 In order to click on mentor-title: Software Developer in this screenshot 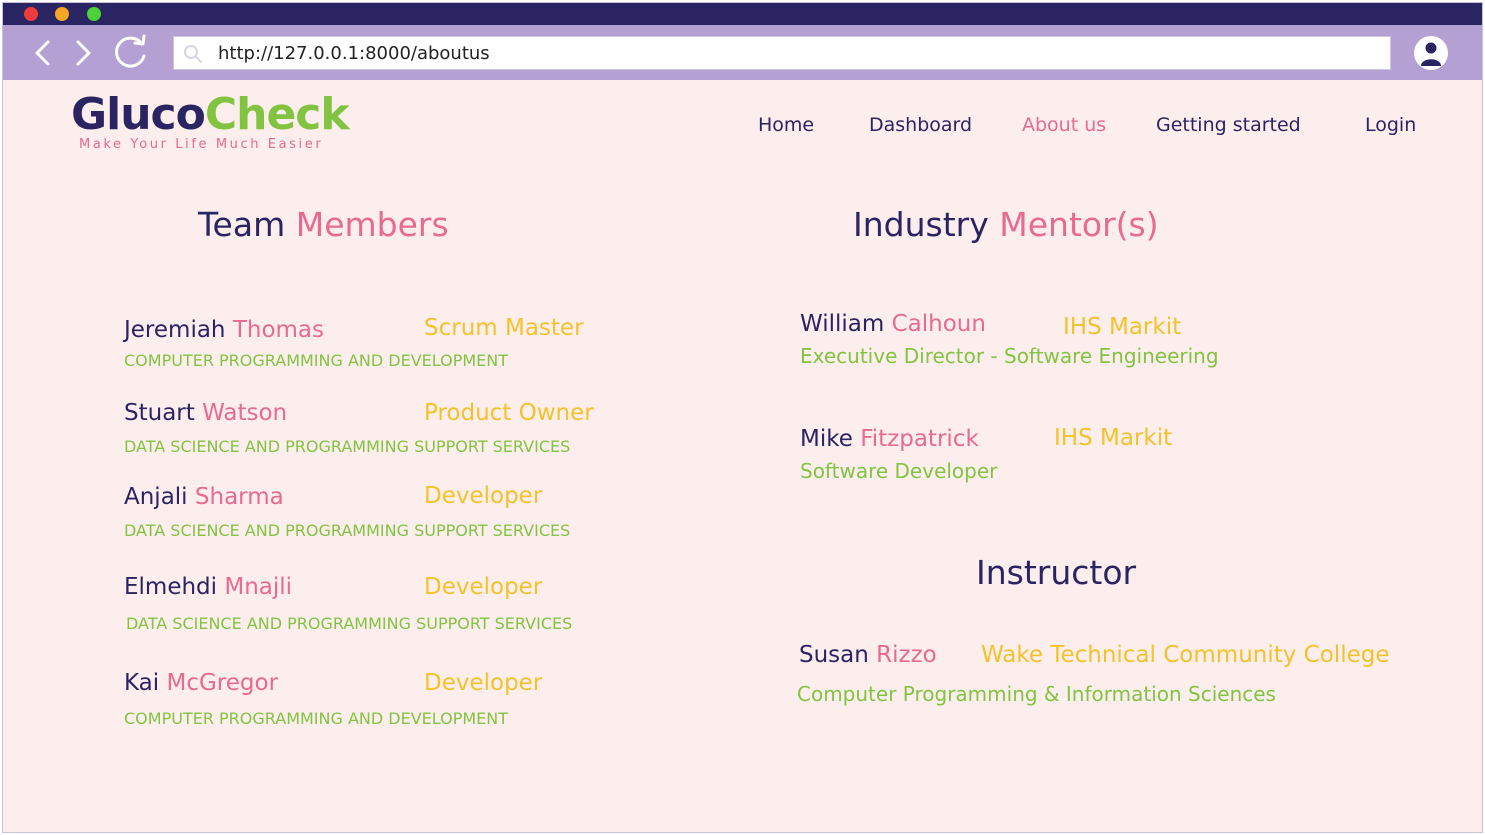, I will do `click(899, 471)`.